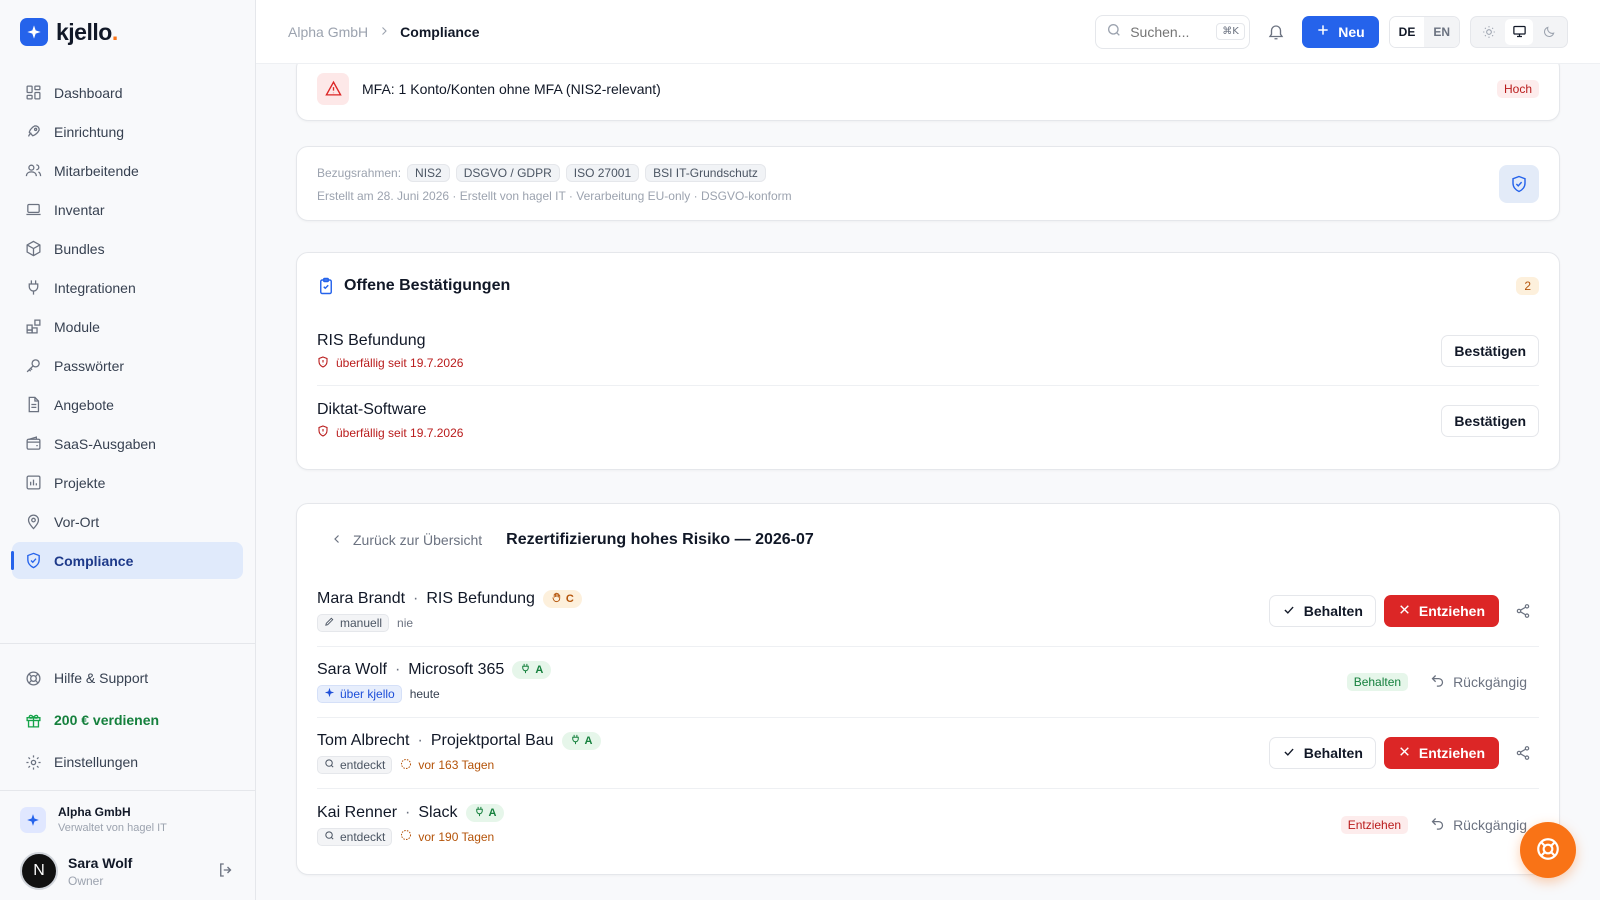 This screenshot has width=1600, height=900. What do you see at coordinates (329, 623) in the screenshot?
I see `pencil-icon` at bounding box center [329, 623].